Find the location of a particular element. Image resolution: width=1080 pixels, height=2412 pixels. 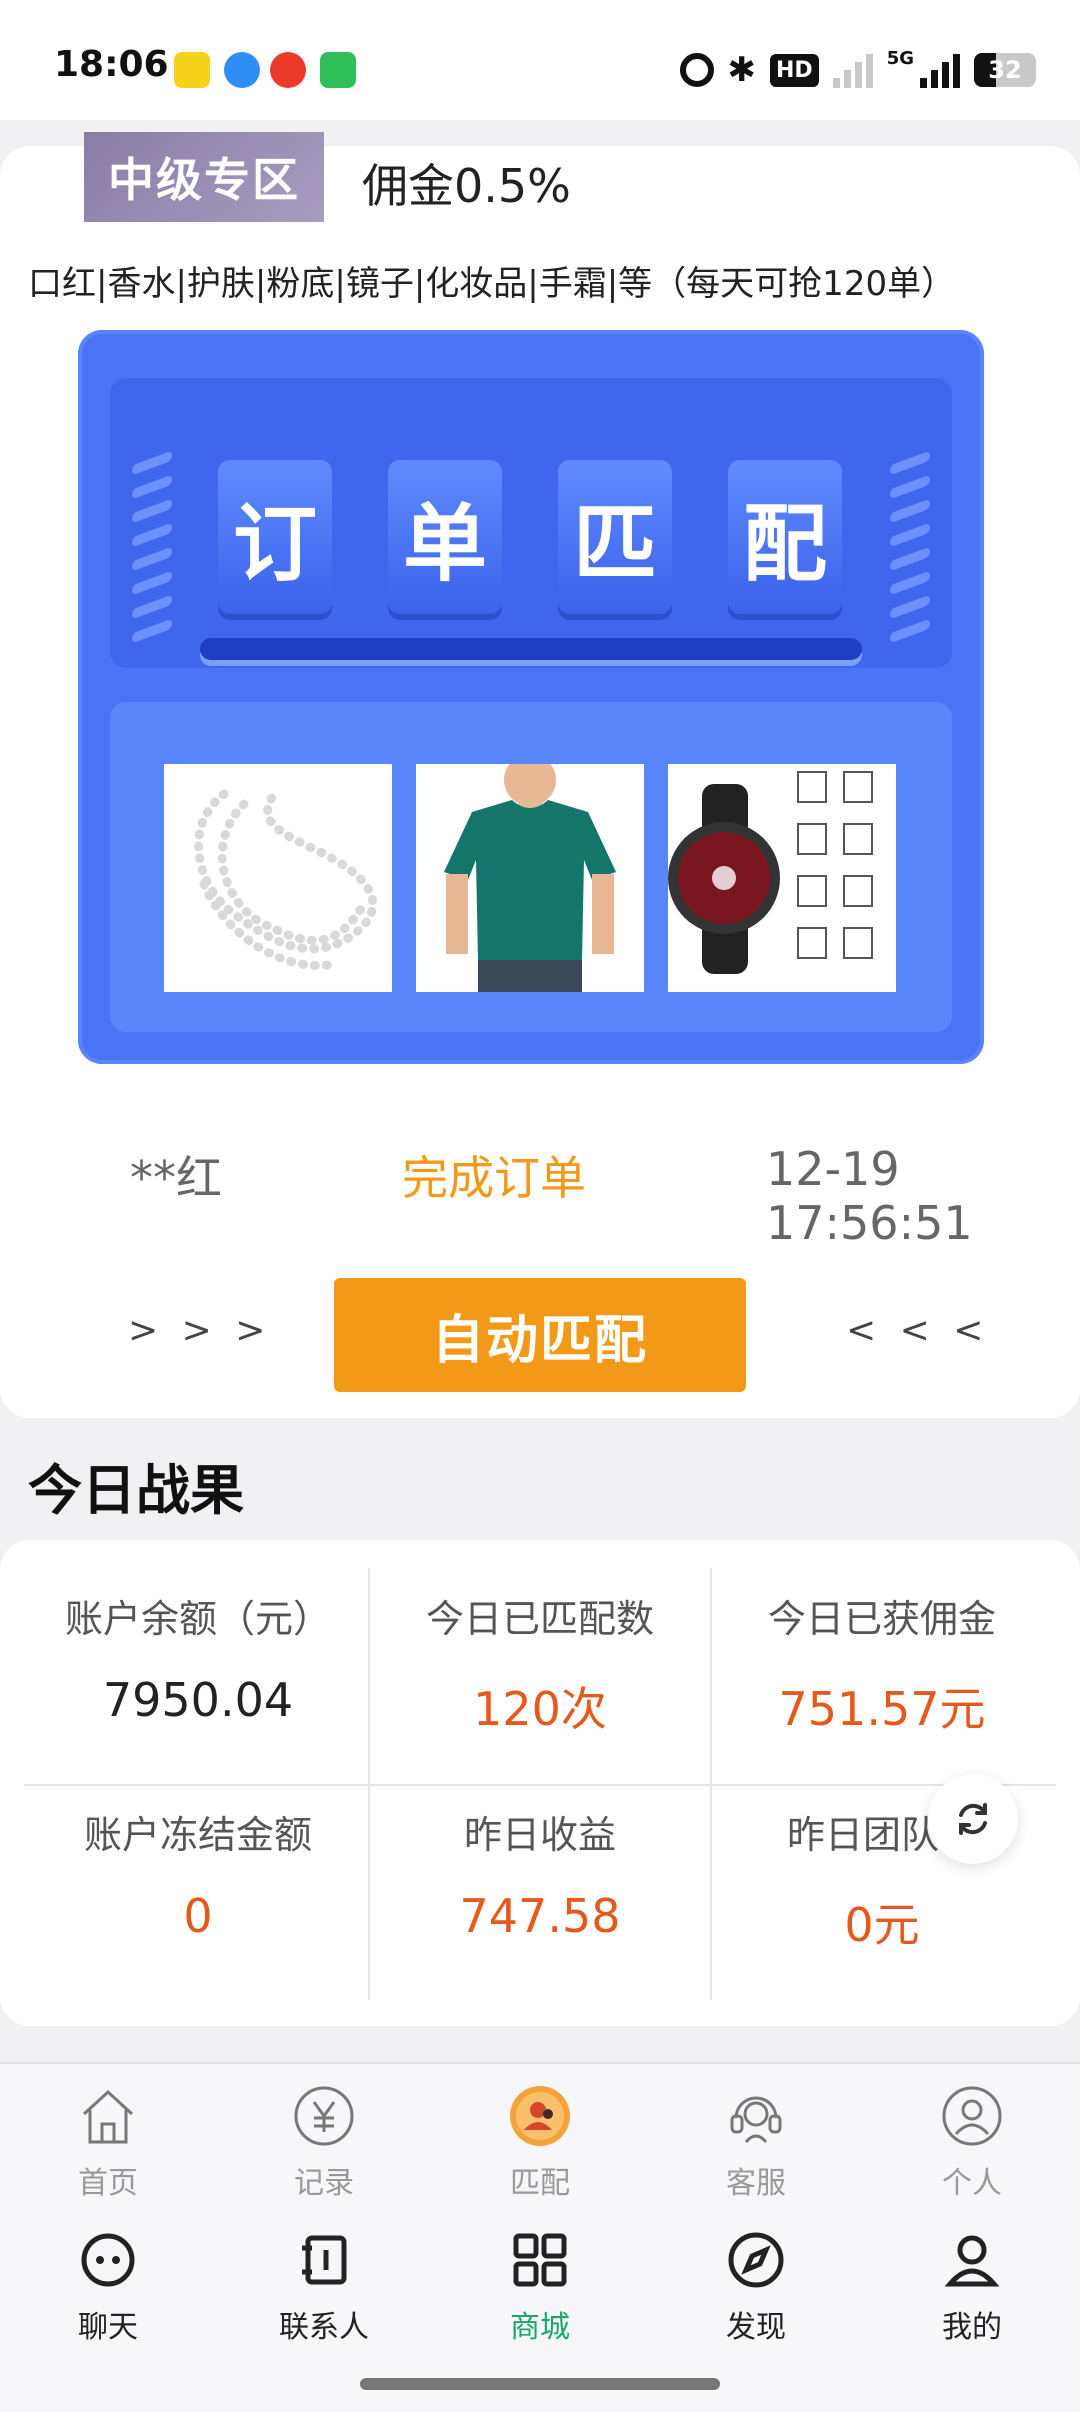

nav-label: 首页 is located at coordinates (108, 2183).